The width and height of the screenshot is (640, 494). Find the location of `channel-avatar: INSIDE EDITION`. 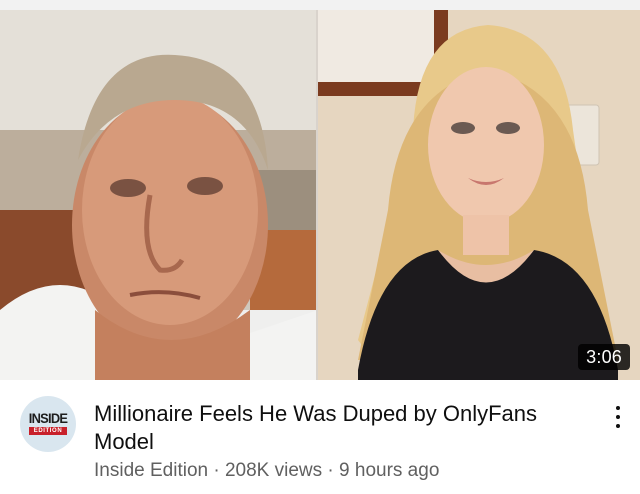

channel-avatar: INSIDE EDITION is located at coordinates (48, 424).